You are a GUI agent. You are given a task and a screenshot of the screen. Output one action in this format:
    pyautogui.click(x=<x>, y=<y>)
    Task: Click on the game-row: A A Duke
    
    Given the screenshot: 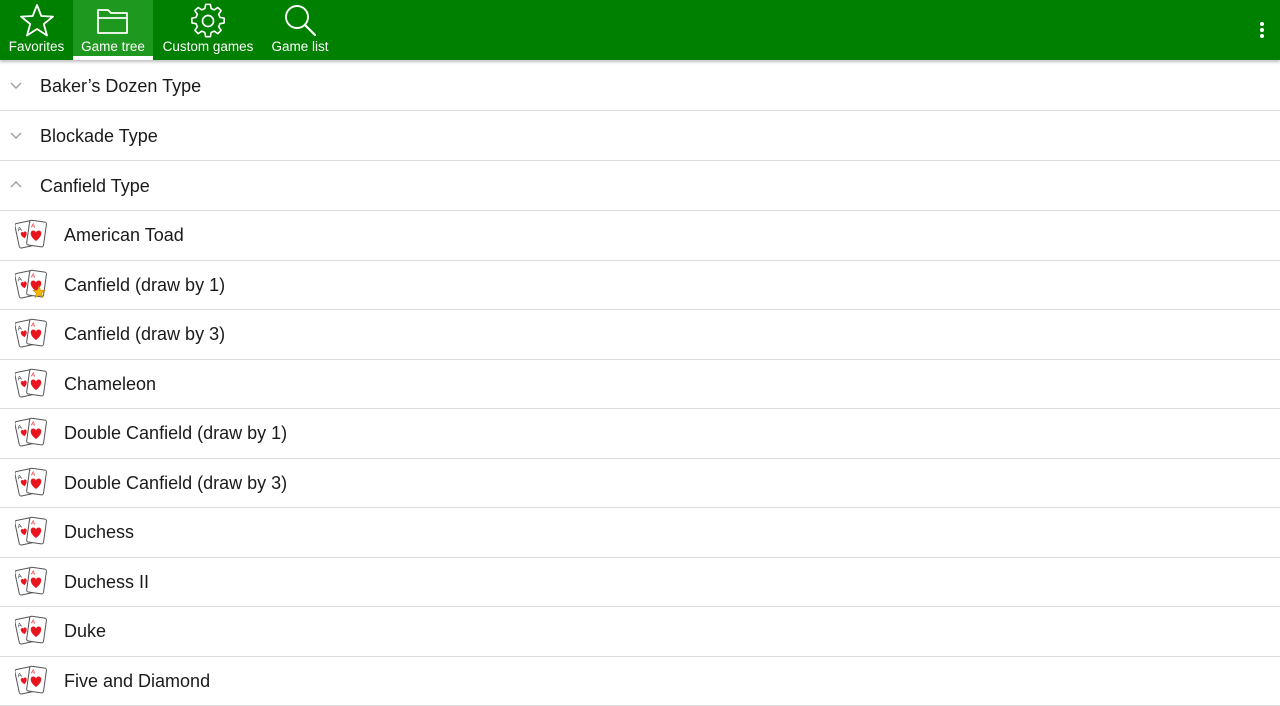 What is the action you would take?
    pyautogui.click(x=640, y=632)
    